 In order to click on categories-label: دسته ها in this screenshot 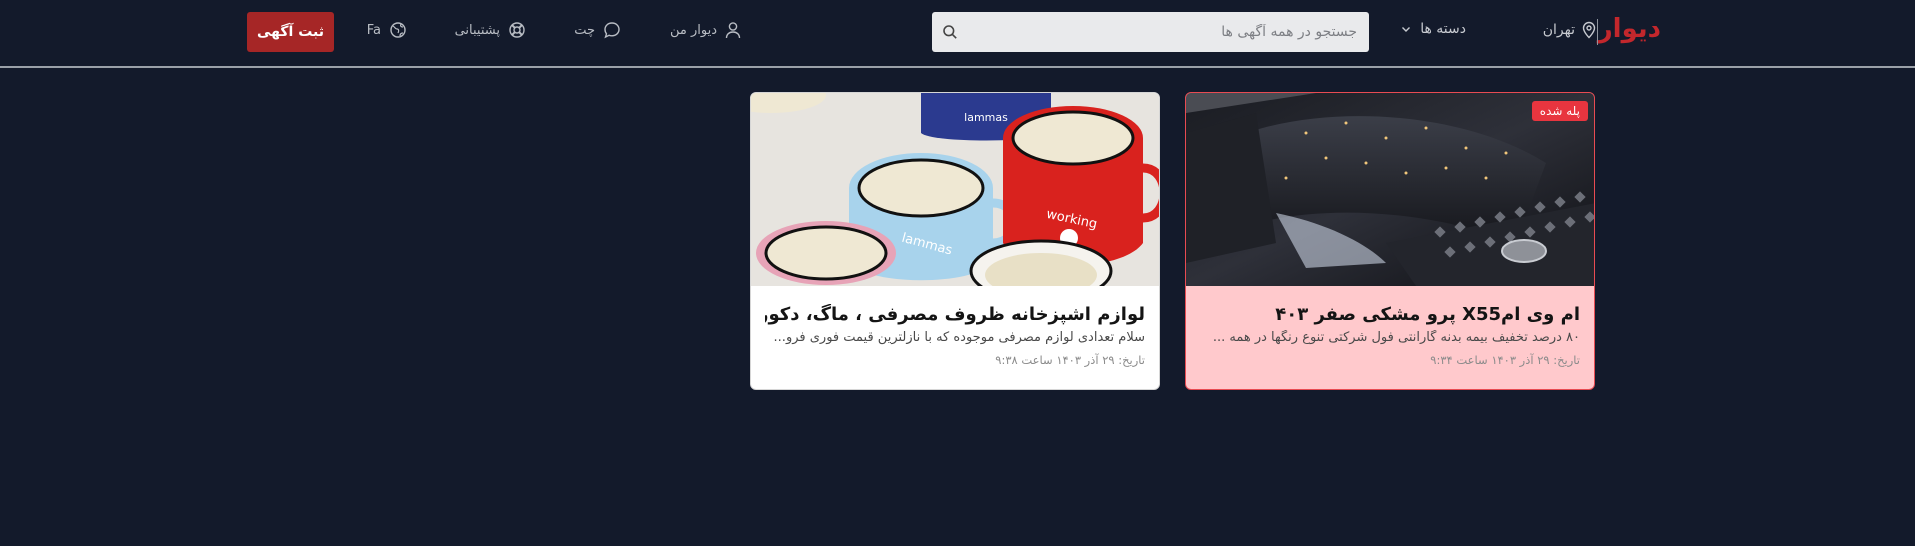, I will do `click(1443, 29)`.